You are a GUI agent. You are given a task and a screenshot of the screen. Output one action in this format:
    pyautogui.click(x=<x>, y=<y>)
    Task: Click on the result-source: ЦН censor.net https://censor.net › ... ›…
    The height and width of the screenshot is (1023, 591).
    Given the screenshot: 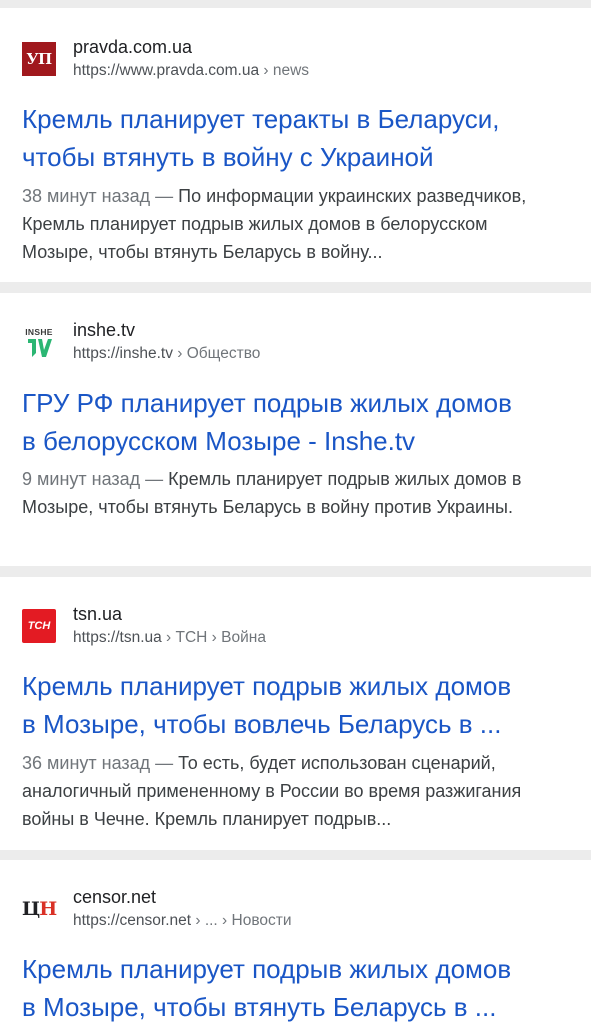 What is the action you would take?
    pyautogui.click(x=295, y=909)
    